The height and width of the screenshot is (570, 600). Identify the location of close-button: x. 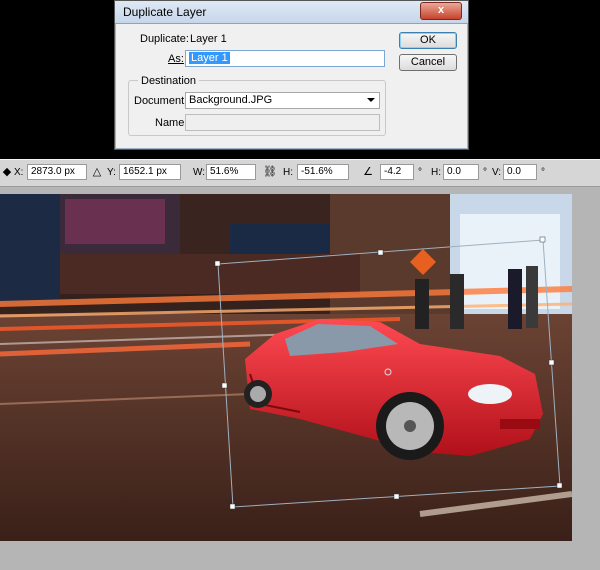
(441, 11).